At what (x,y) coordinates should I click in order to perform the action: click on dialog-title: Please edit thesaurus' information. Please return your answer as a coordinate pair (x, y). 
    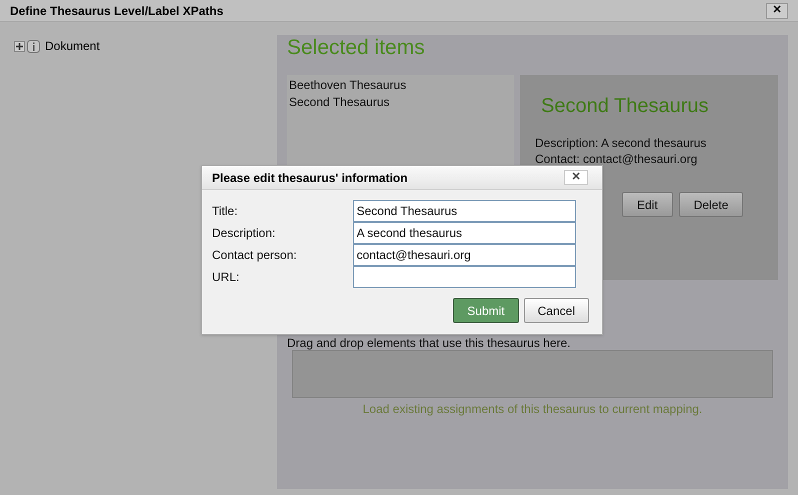
    Looking at the image, I should click on (310, 178).